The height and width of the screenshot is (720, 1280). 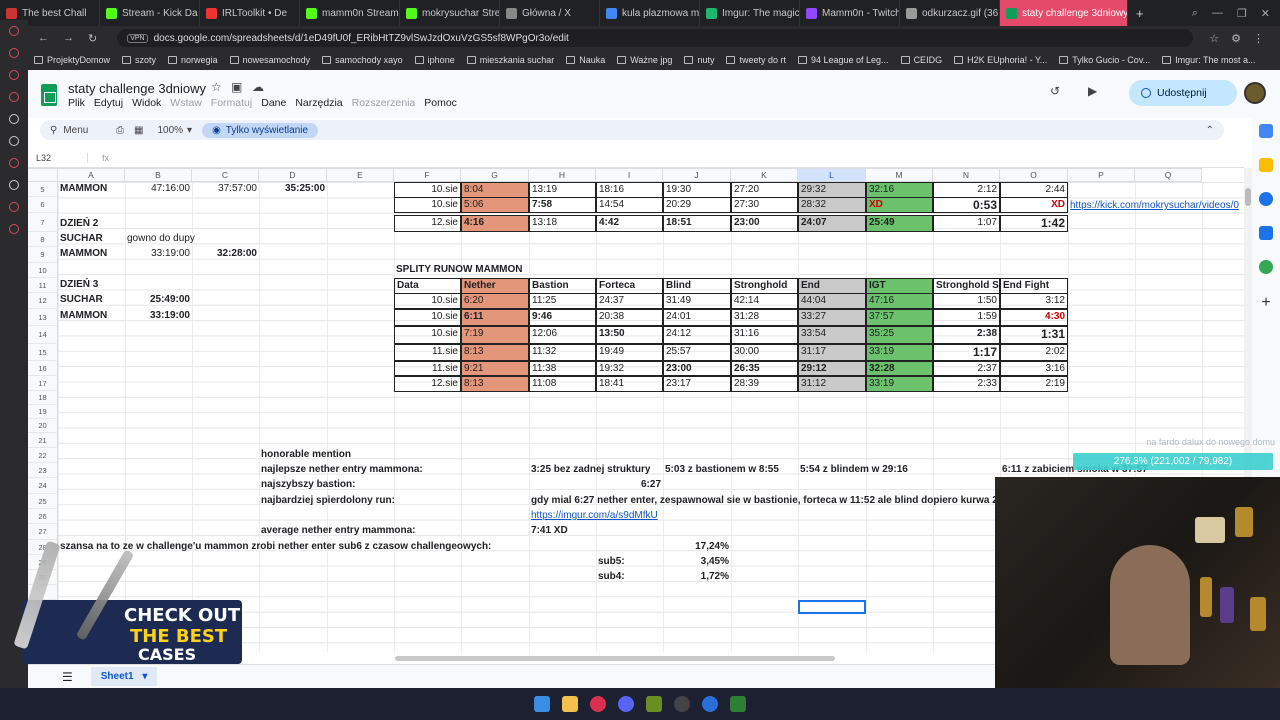 I want to click on menu-search: ⚲ Menu, so click(x=75, y=130).